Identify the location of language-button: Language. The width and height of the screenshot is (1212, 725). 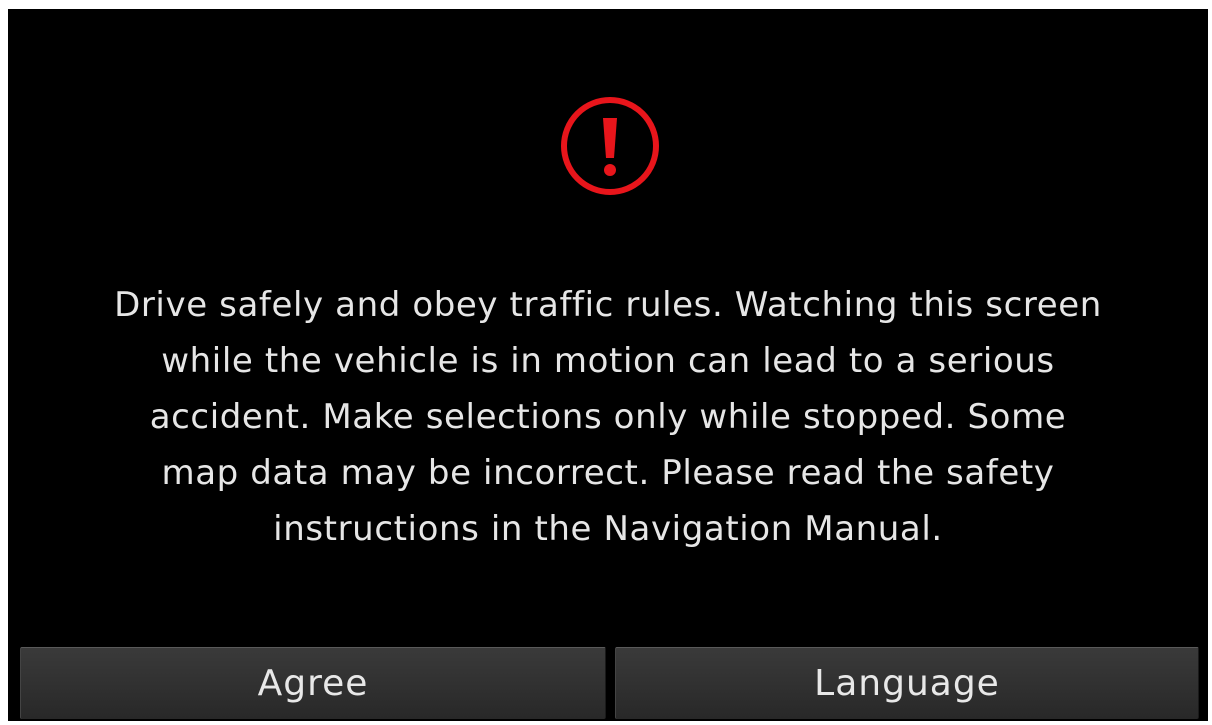
(907, 683).